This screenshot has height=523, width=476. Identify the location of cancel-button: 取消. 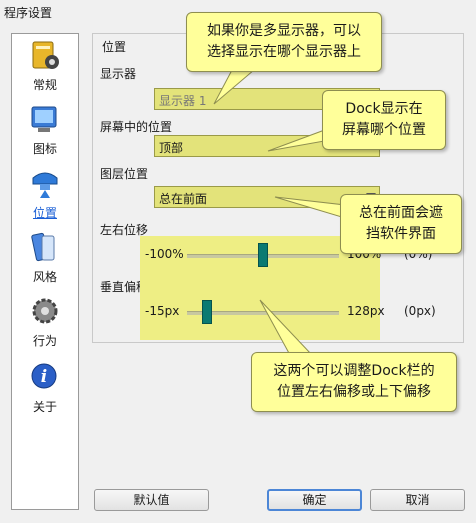
(417, 500).